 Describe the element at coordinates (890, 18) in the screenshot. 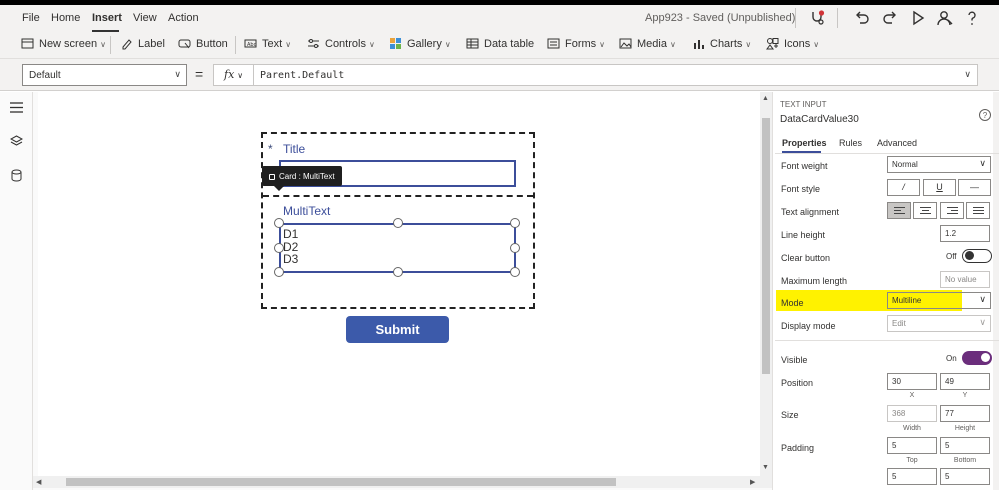

I see `redo-icon` at that location.